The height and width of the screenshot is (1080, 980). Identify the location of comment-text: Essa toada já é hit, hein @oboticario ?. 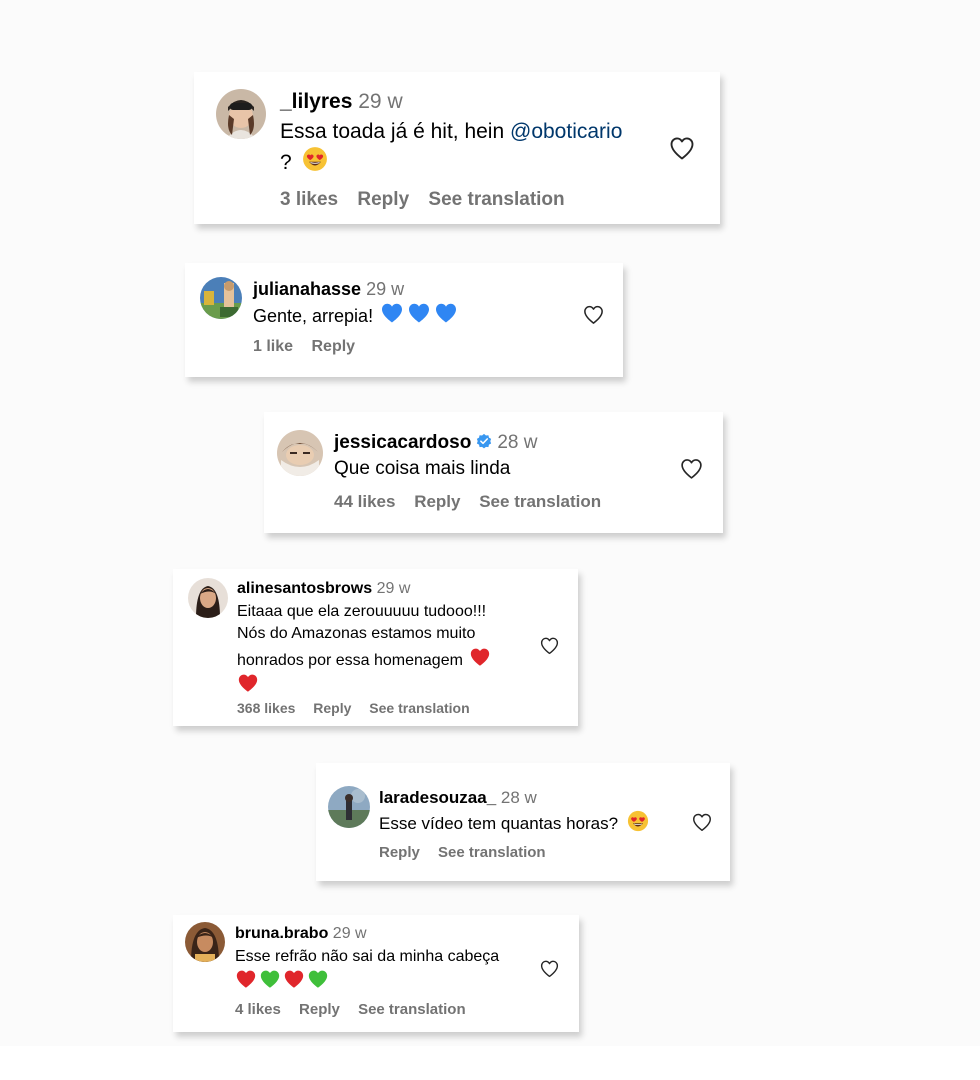
(470, 147).